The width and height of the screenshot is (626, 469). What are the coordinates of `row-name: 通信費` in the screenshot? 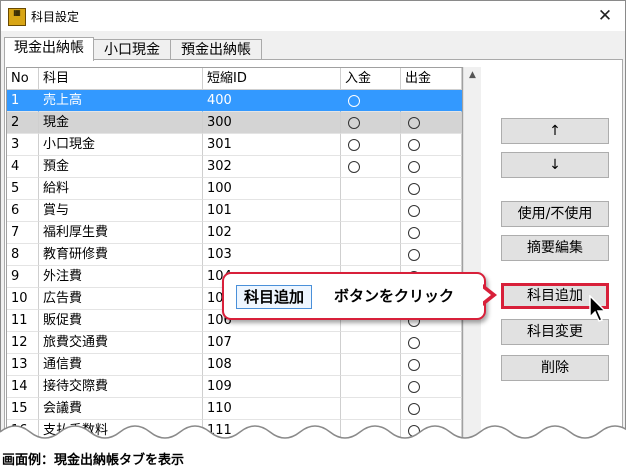 It's located at (121, 365).